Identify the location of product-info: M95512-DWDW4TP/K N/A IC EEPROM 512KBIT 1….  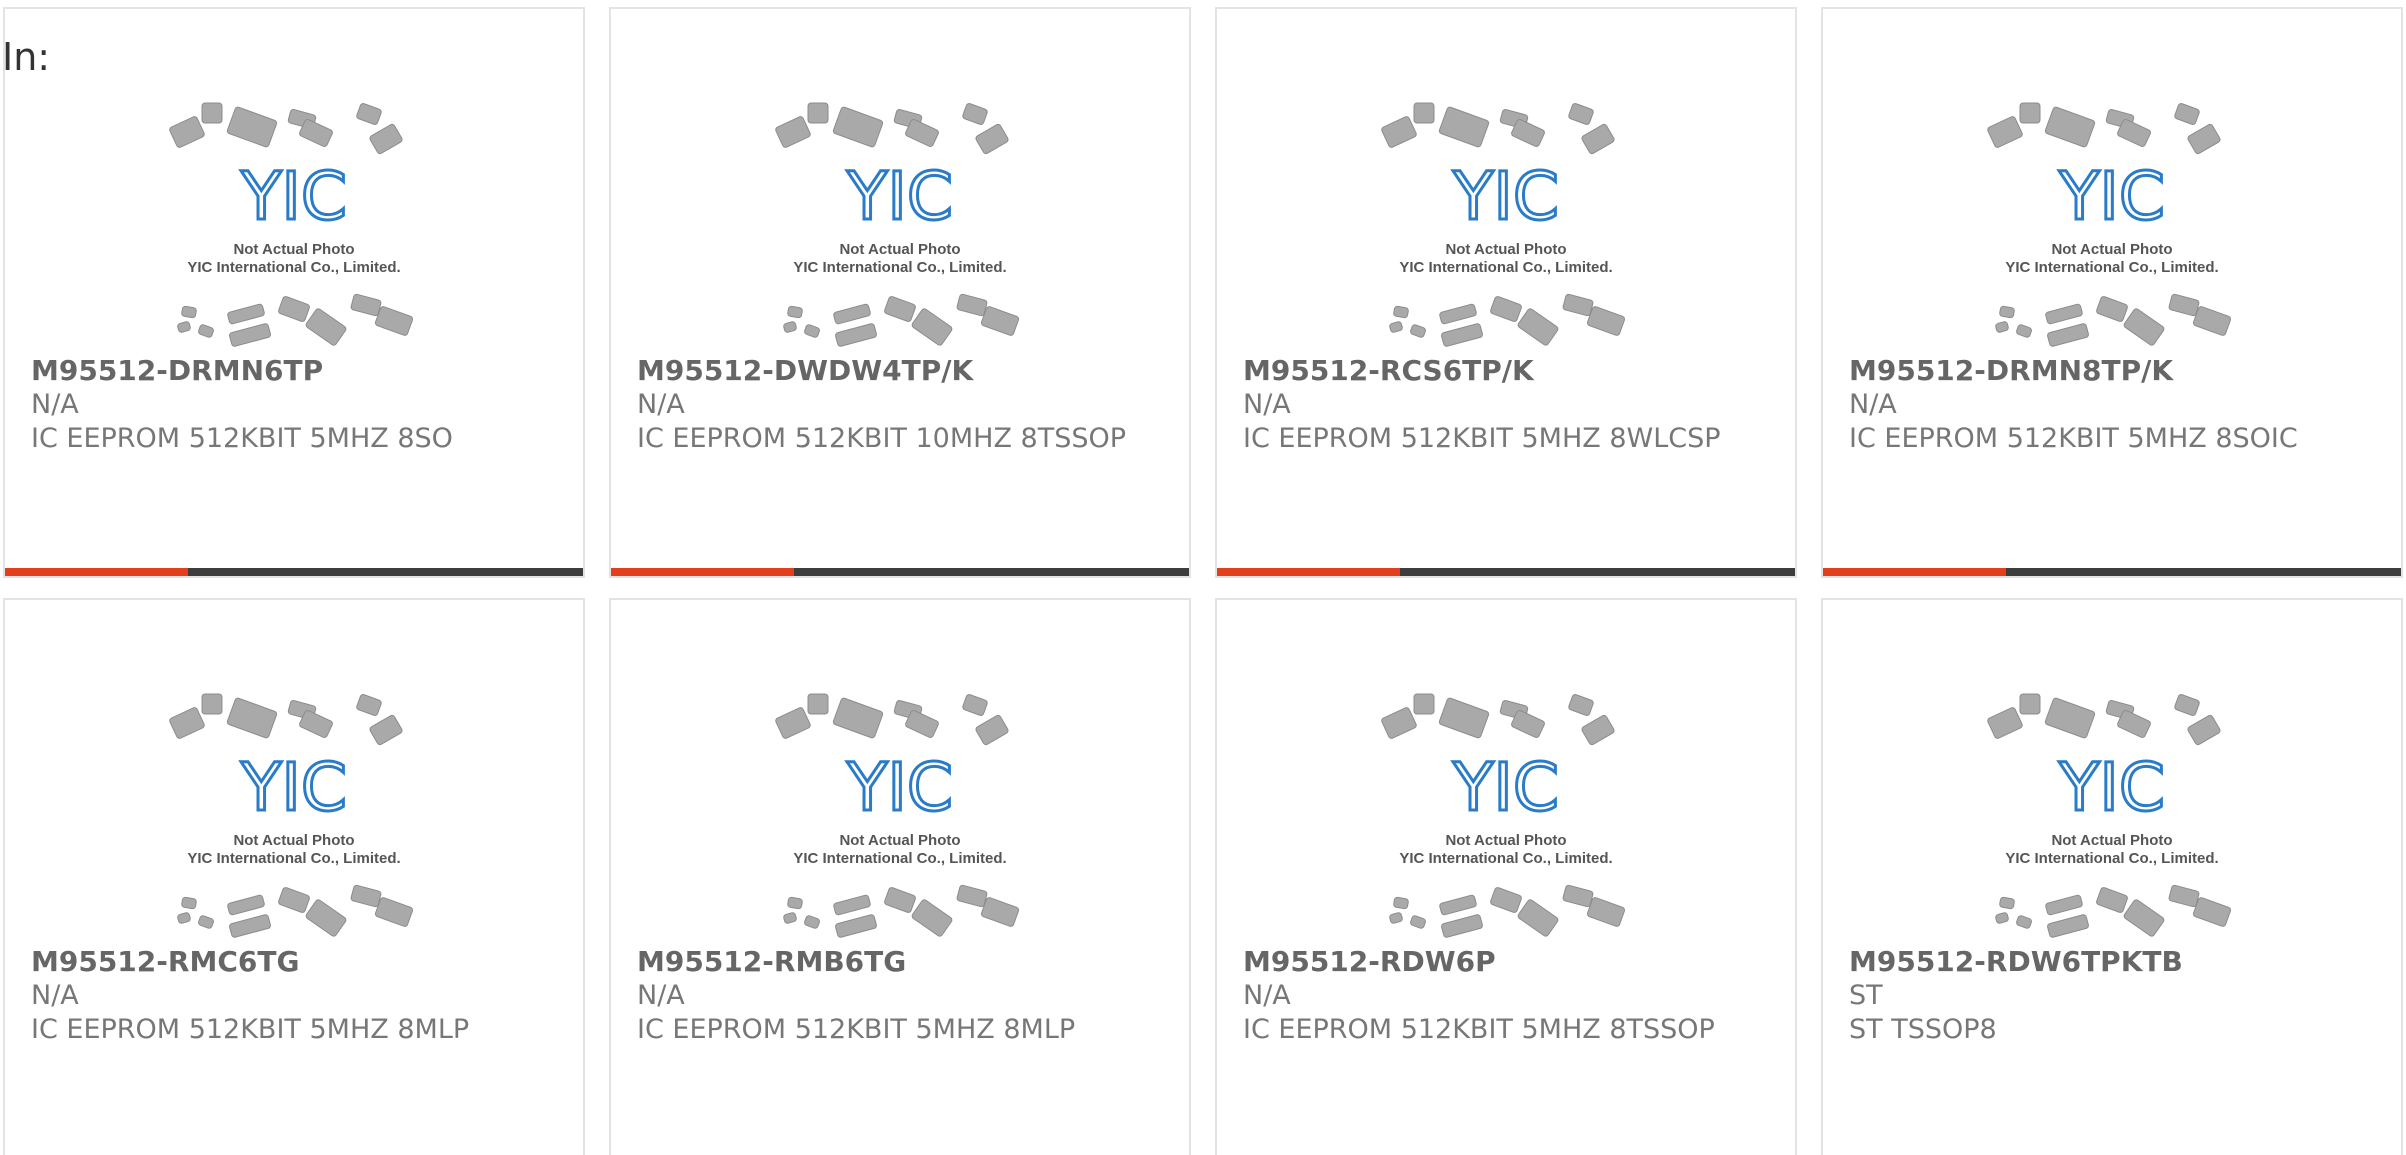
(900, 405).